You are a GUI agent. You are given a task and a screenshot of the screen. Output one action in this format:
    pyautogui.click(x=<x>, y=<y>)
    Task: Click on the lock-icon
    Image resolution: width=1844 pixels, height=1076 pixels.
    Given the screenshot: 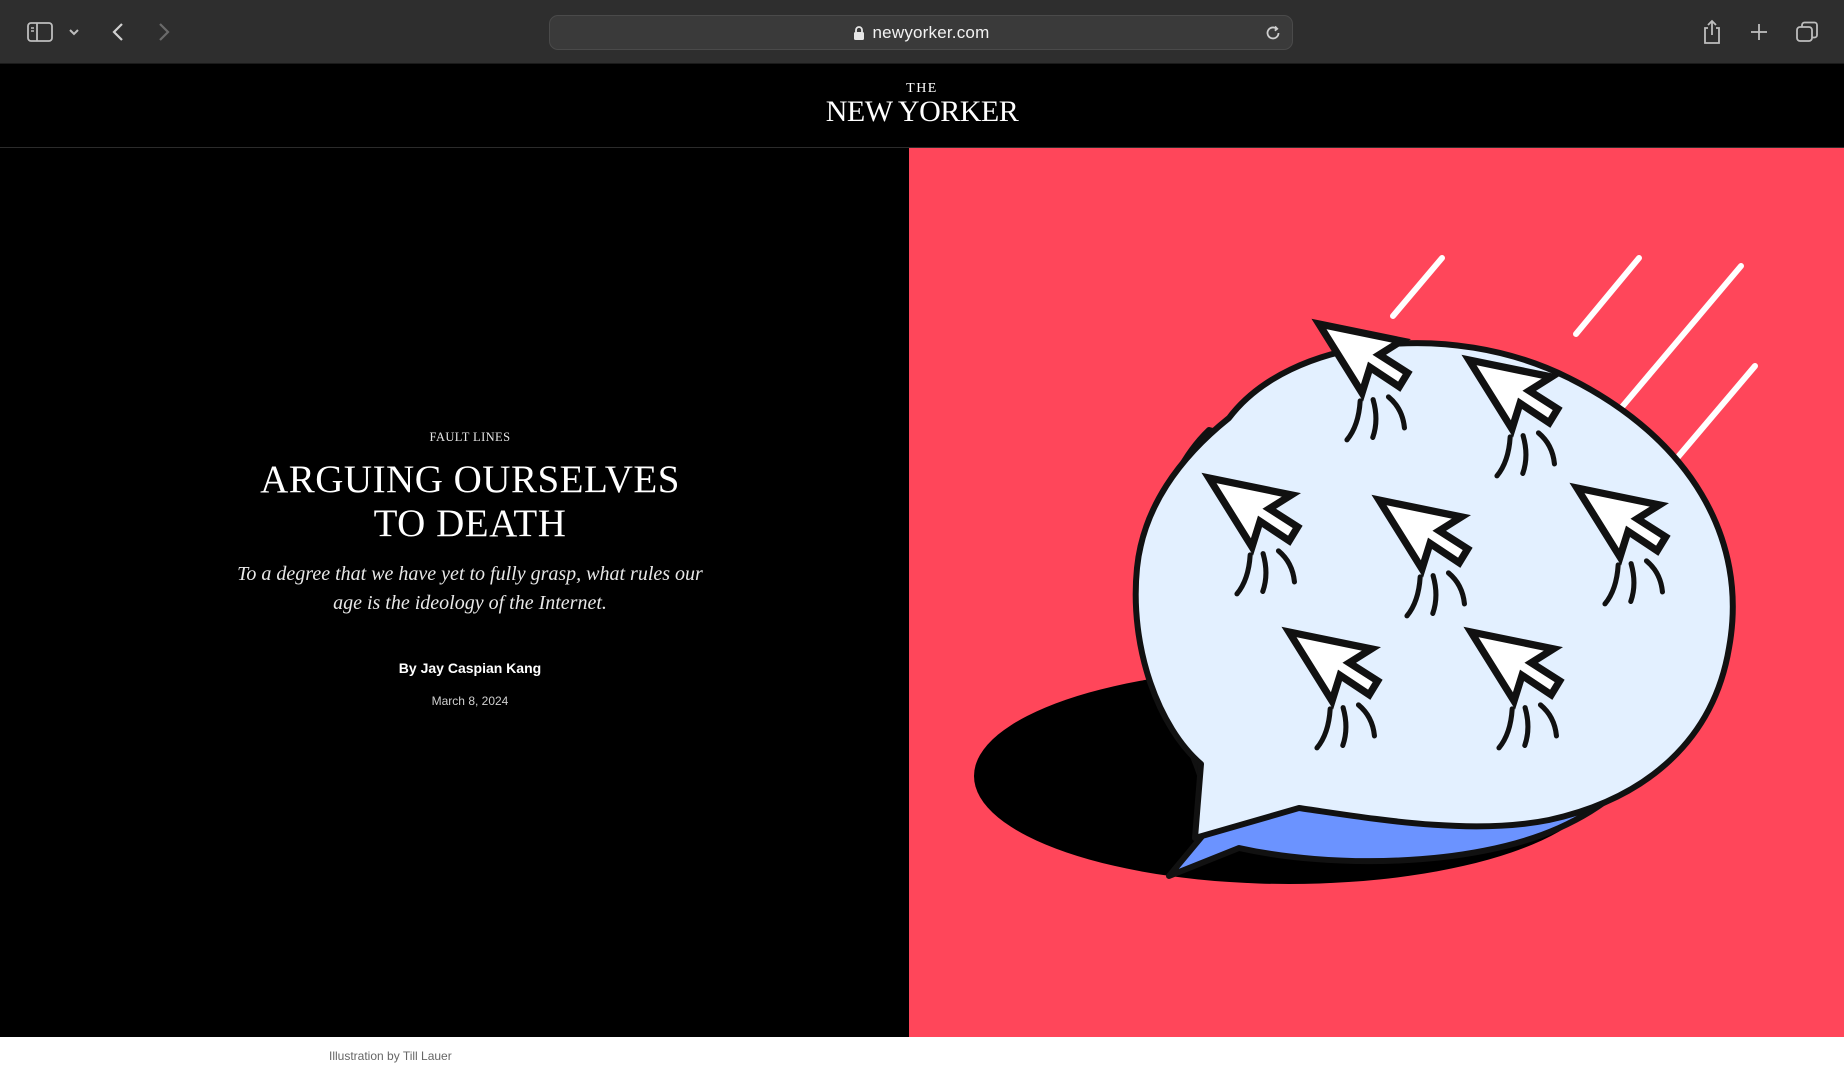 What is the action you would take?
    pyautogui.click(x=858, y=32)
    